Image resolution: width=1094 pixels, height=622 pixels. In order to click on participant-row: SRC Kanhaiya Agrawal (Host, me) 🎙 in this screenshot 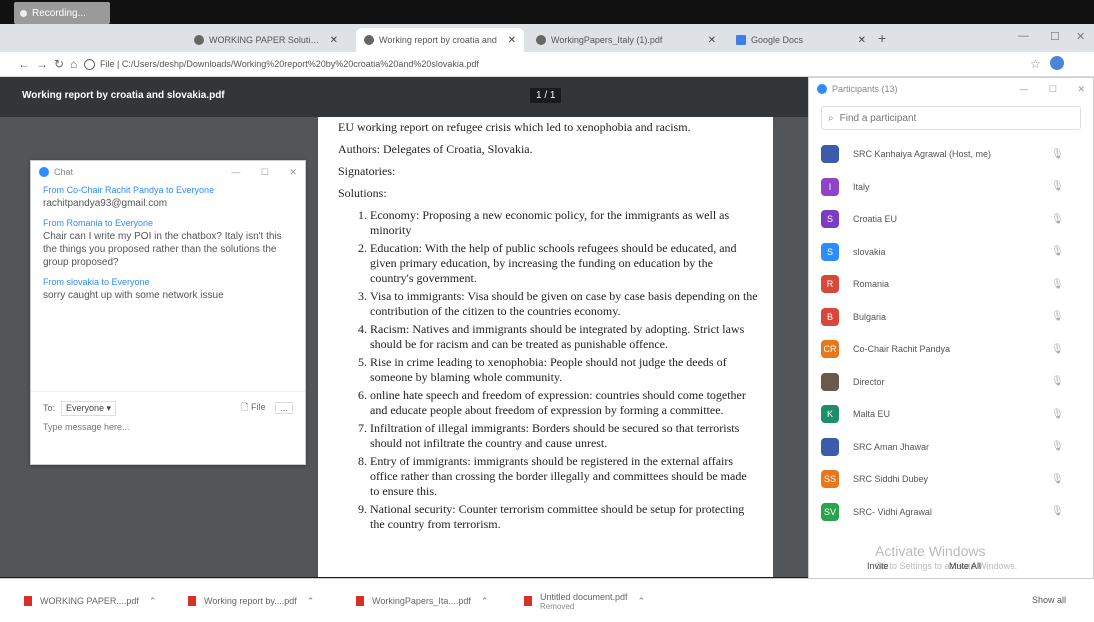, I will do `click(951, 154)`.